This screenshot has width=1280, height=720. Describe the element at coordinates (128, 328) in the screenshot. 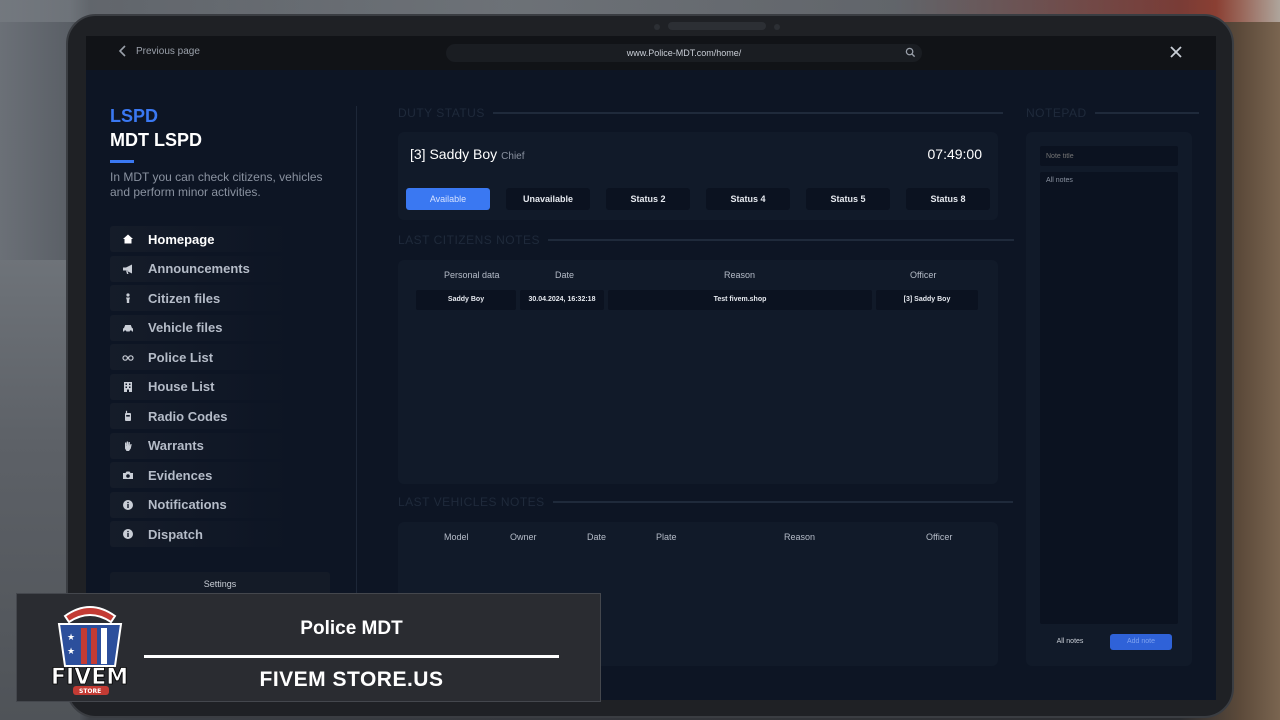

I see `car-icon` at that location.